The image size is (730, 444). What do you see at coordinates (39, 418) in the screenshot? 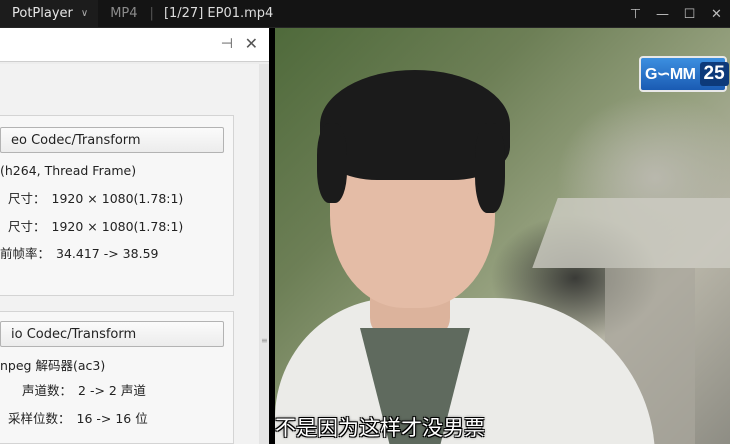
I see `audio-info-label: 采样位数：` at bounding box center [39, 418].